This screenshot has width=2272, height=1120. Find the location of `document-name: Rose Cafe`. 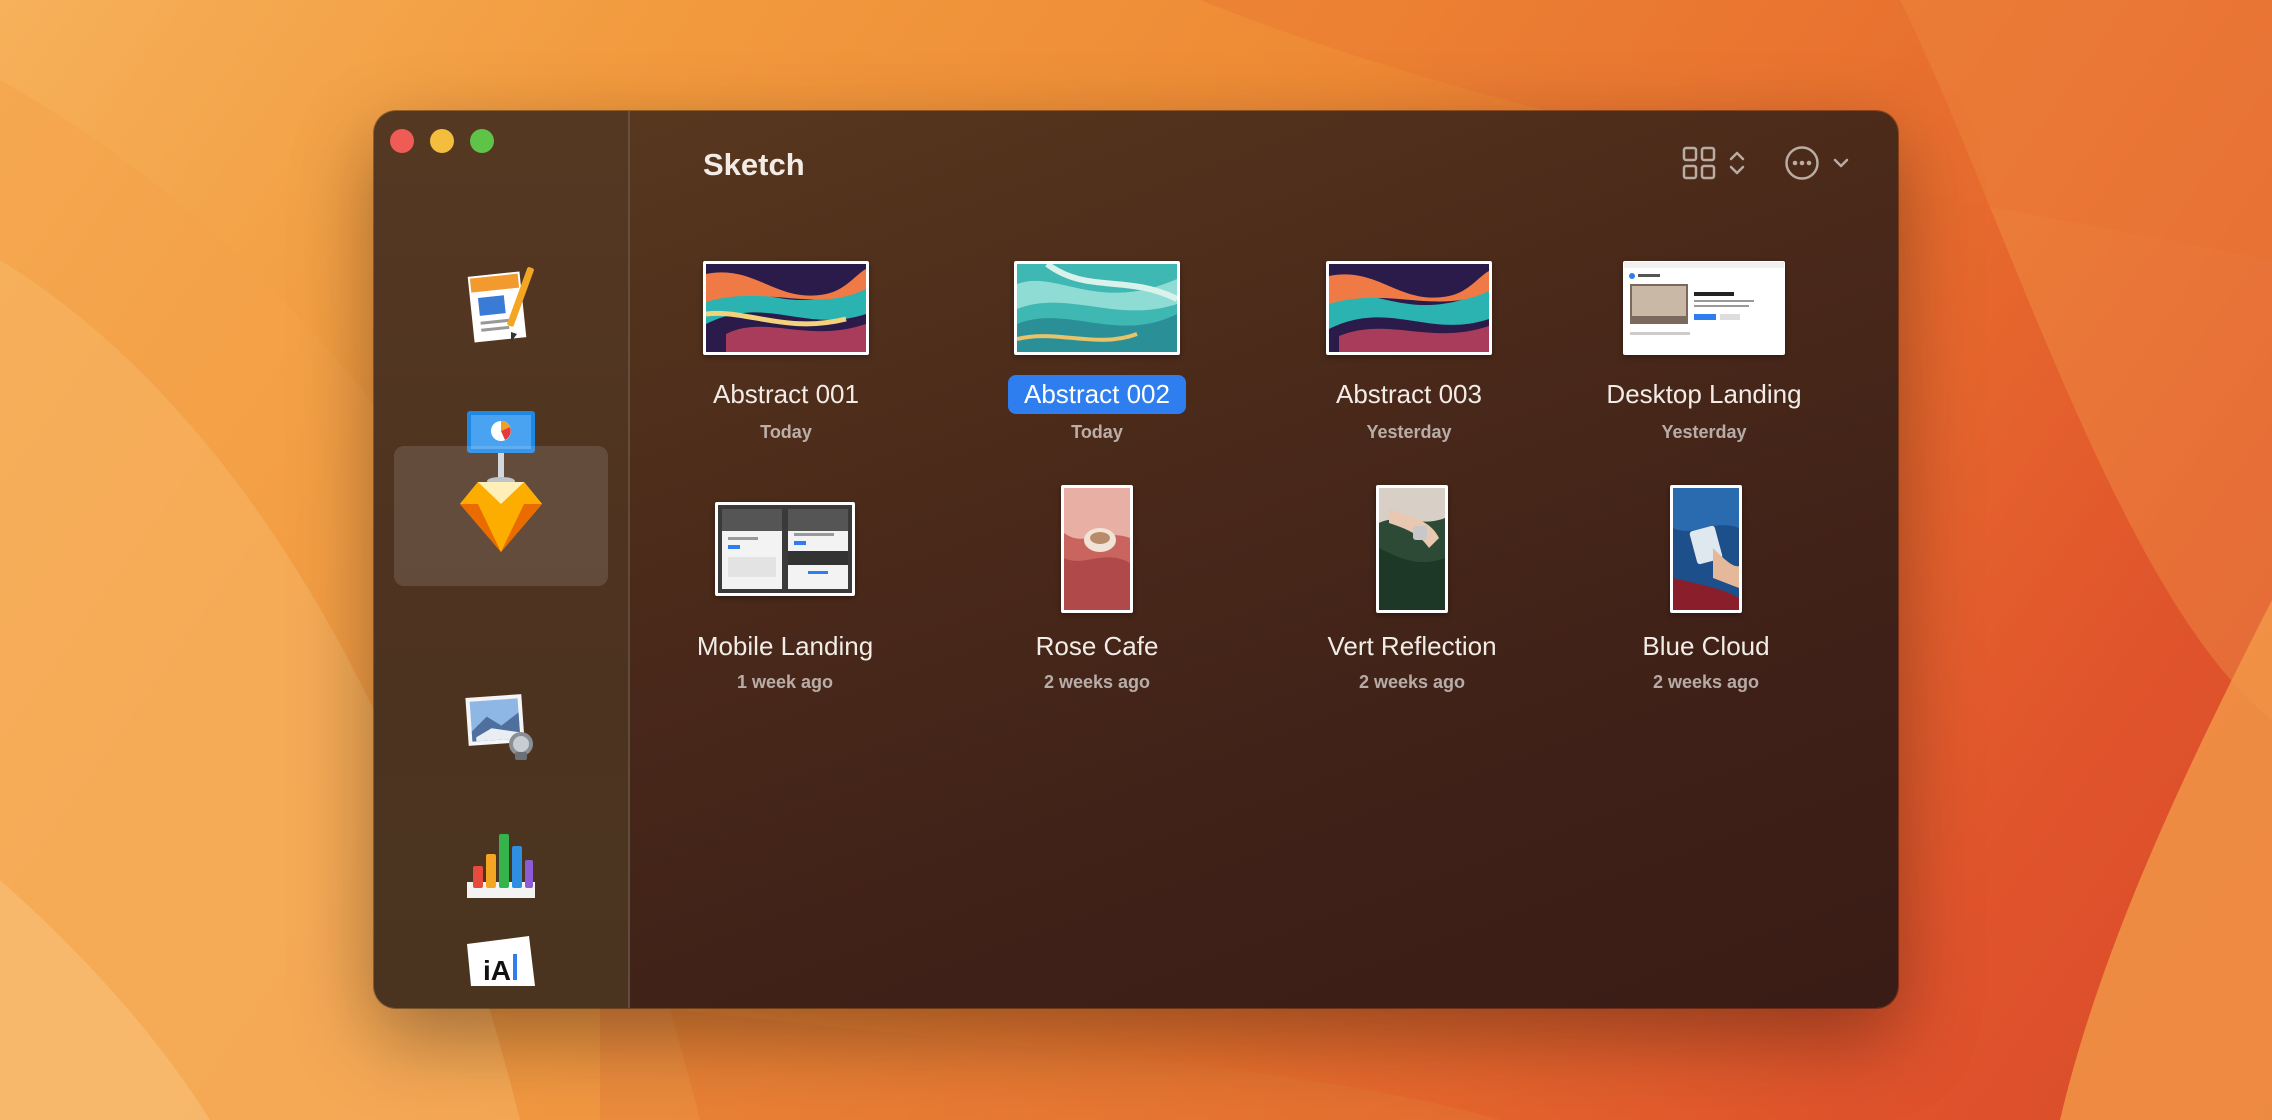

document-name: Rose Cafe is located at coordinates (1097, 646).